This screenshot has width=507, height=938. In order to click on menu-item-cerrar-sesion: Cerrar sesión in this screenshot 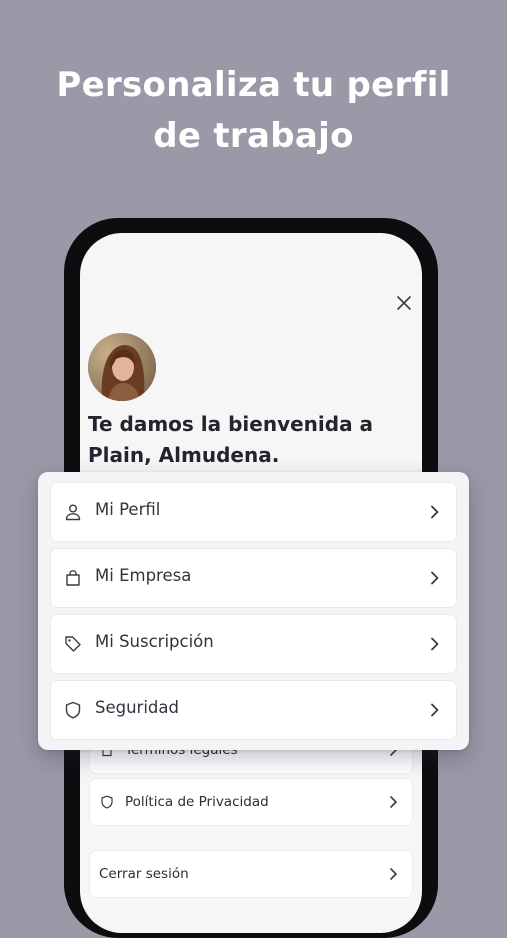, I will do `click(251, 874)`.